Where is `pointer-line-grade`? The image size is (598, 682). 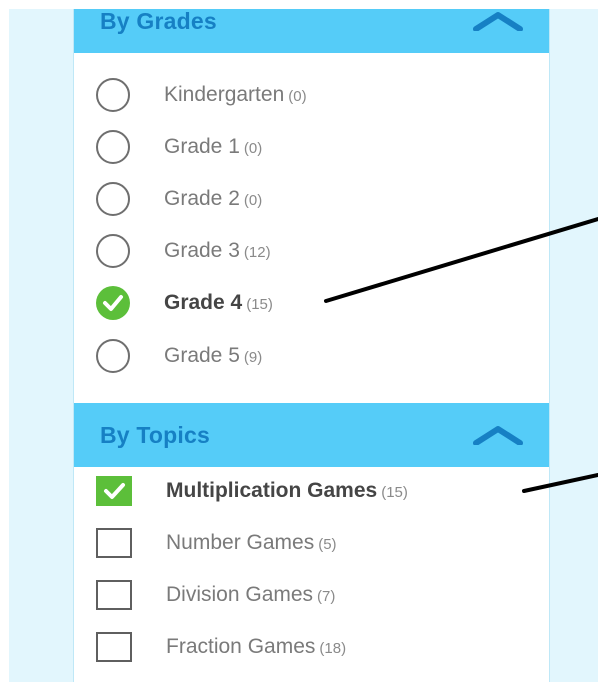
pointer-line-grade is located at coordinates (461, 260).